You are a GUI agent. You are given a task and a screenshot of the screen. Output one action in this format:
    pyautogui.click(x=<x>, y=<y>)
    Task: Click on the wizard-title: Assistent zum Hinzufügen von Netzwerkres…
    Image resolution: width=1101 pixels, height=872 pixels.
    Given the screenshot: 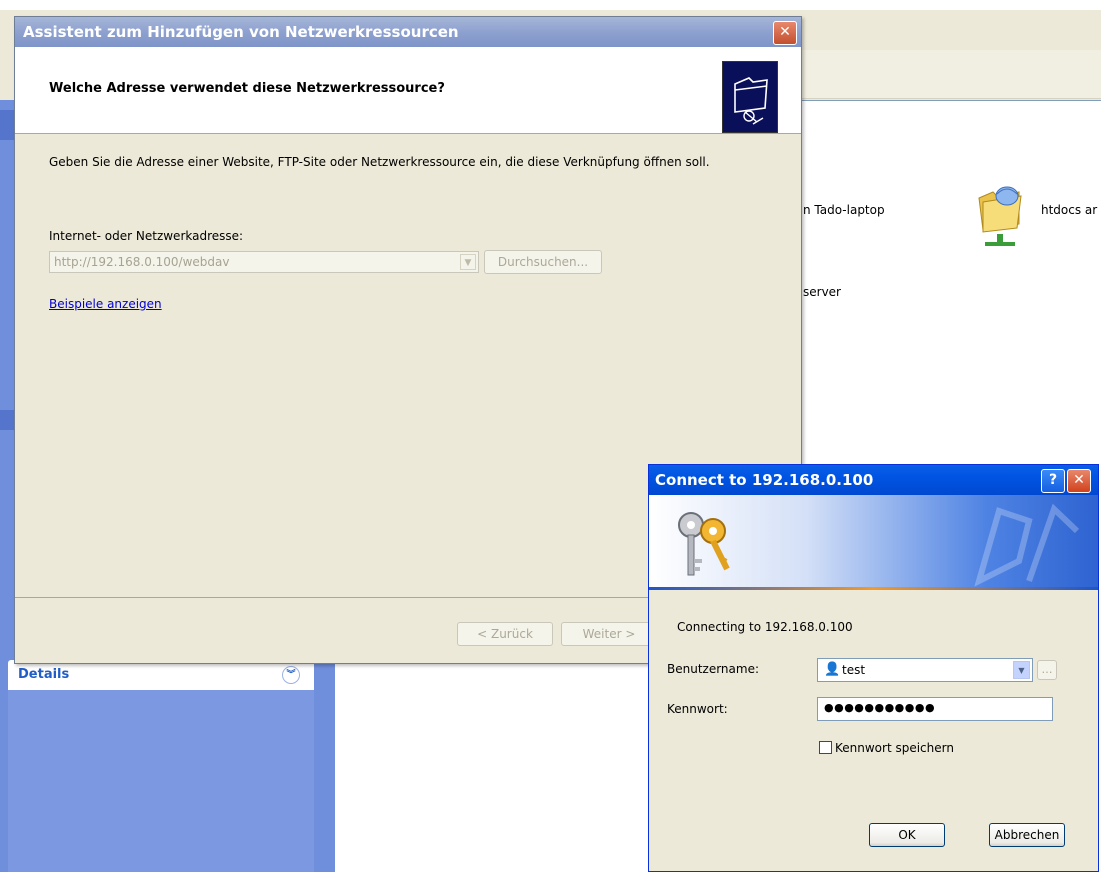 What is the action you would take?
    pyautogui.click(x=408, y=32)
    